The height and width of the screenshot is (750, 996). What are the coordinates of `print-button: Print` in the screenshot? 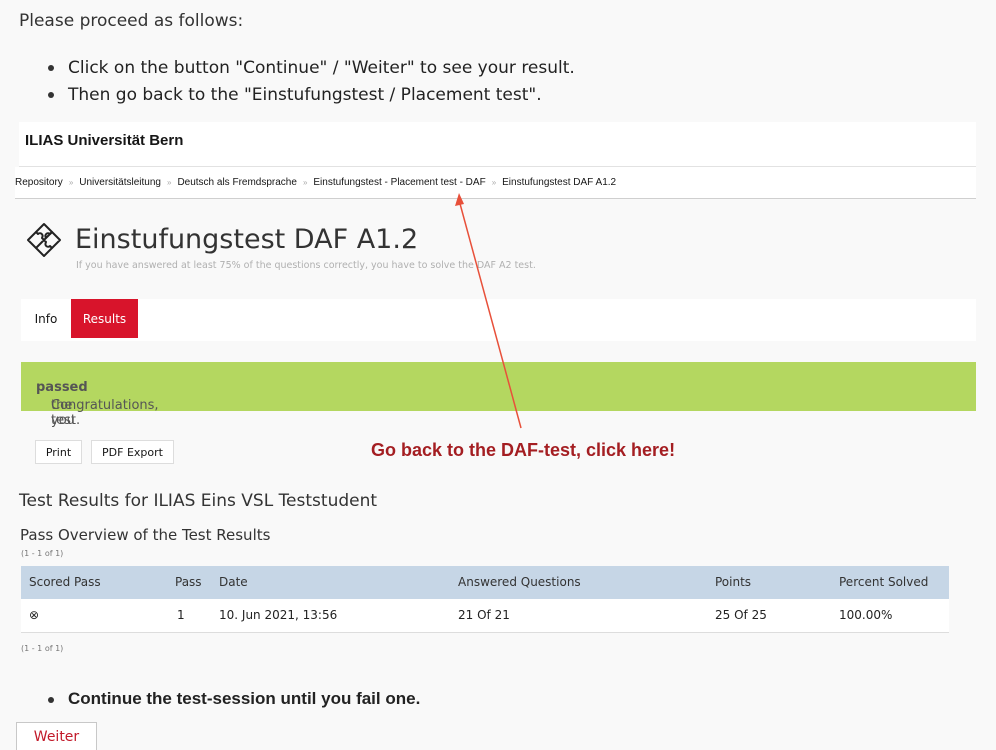 It's located at (58, 452).